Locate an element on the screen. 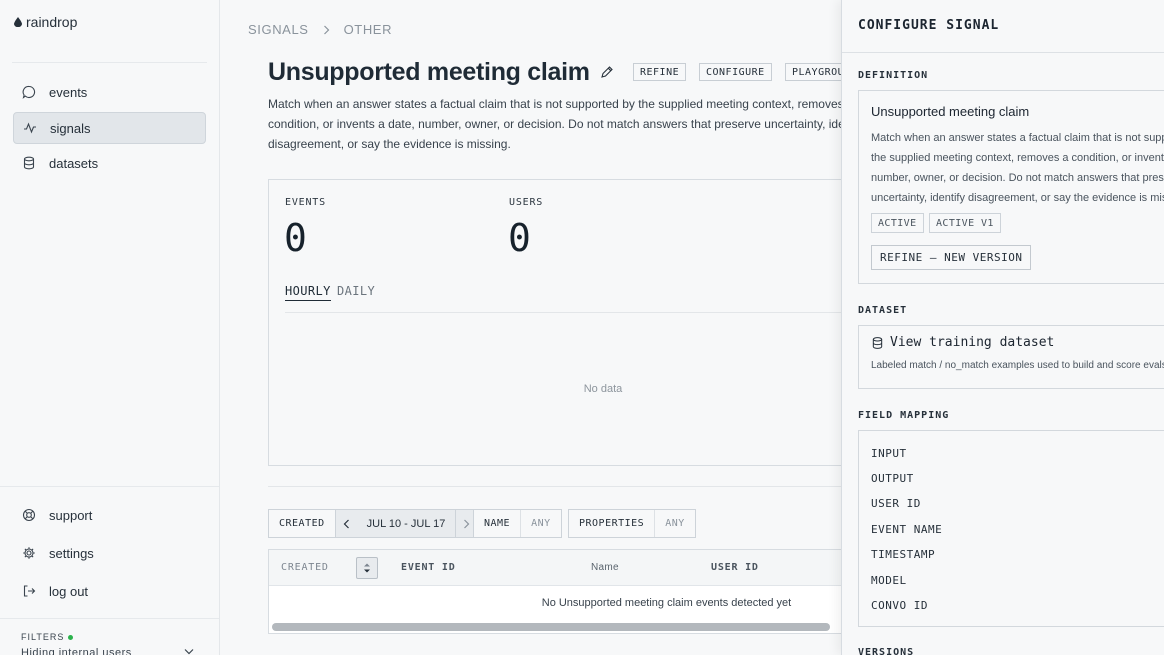 Image resolution: width=1164 pixels, height=655 pixels. properties-filter-value: ANY is located at coordinates (674, 523).